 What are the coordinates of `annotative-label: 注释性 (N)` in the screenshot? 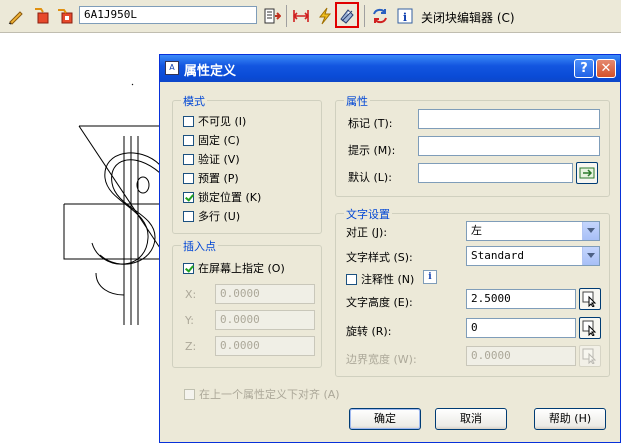 It's located at (388, 279).